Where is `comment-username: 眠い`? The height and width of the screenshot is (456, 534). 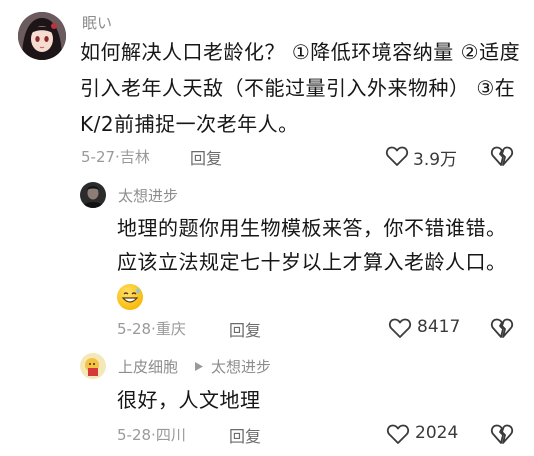 comment-username: 眠い is located at coordinates (97, 22).